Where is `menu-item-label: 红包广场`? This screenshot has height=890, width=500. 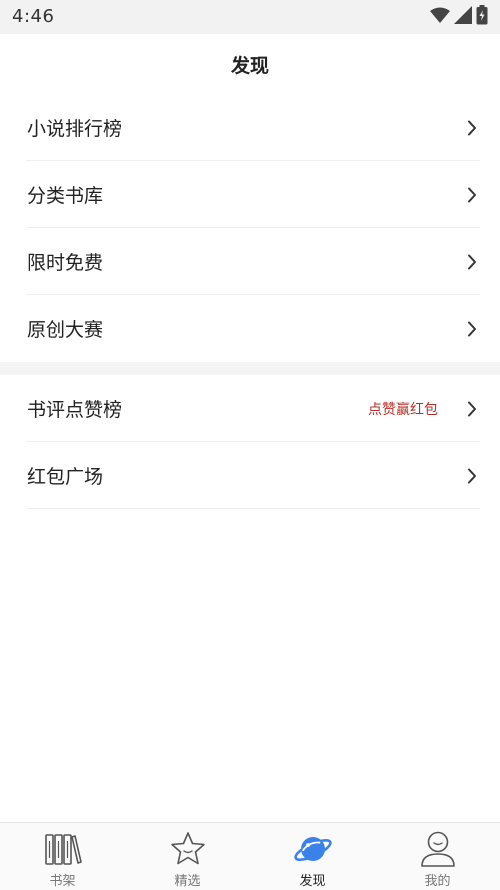
menu-item-label: 红包广场 is located at coordinates (65, 477).